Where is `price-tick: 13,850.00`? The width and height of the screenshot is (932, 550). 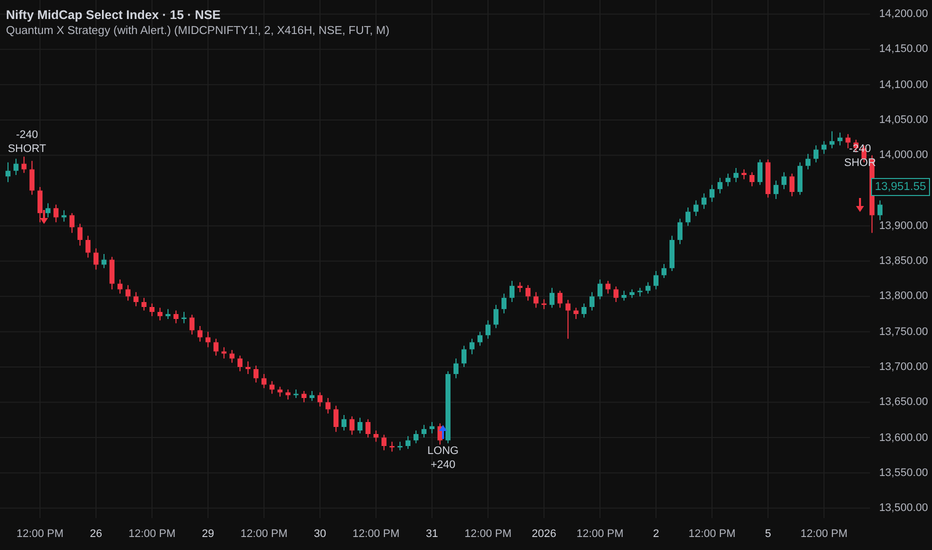
price-tick: 13,850.00 is located at coordinates (903, 261).